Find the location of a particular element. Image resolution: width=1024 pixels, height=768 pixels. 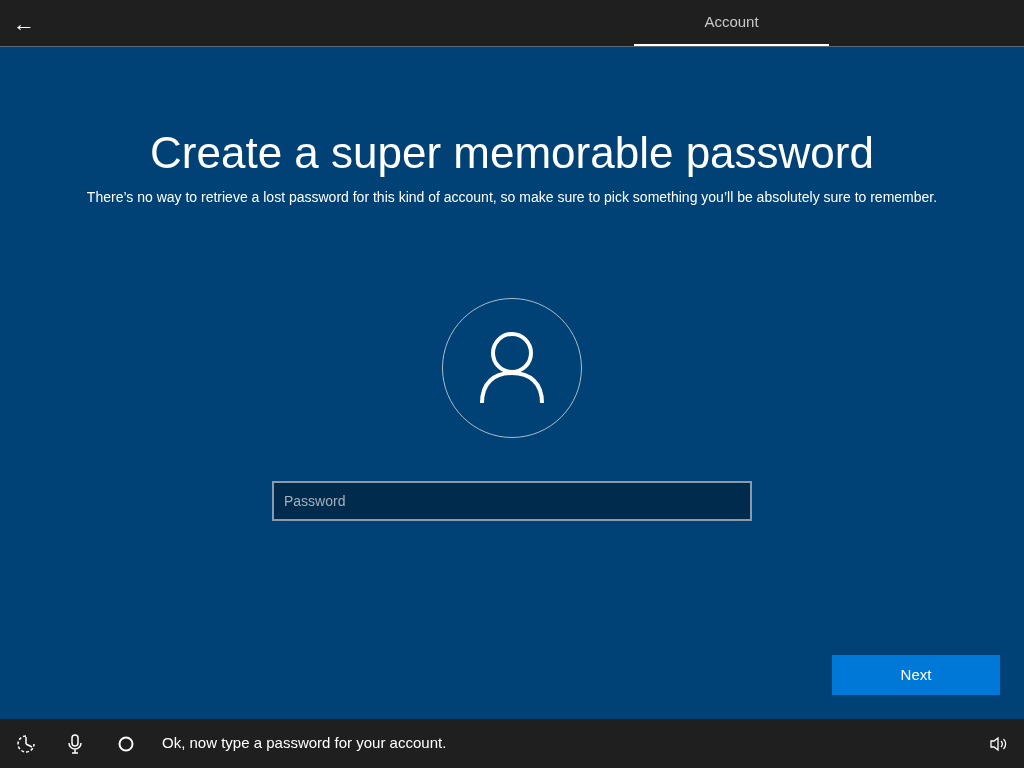

next-button: Next is located at coordinates (916, 675).